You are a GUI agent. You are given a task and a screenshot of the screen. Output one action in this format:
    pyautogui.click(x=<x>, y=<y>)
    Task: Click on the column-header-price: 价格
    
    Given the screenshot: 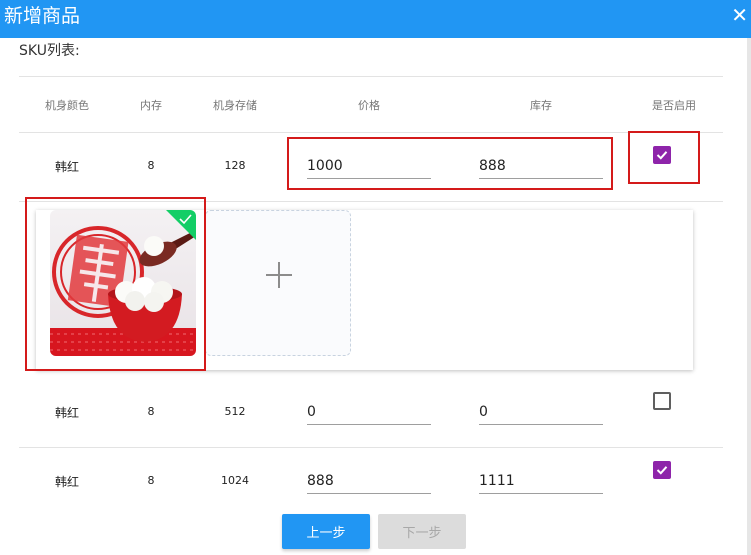 What is the action you would take?
    pyautogui.click(x=369, y=105)
    